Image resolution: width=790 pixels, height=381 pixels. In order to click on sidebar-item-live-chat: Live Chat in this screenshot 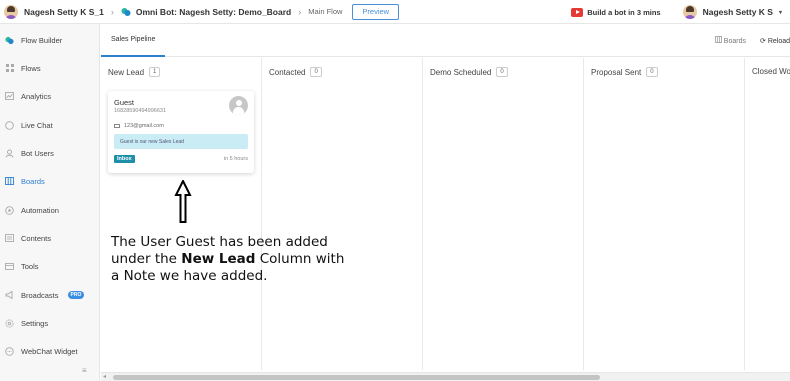, I will do `click(50, 125)`.